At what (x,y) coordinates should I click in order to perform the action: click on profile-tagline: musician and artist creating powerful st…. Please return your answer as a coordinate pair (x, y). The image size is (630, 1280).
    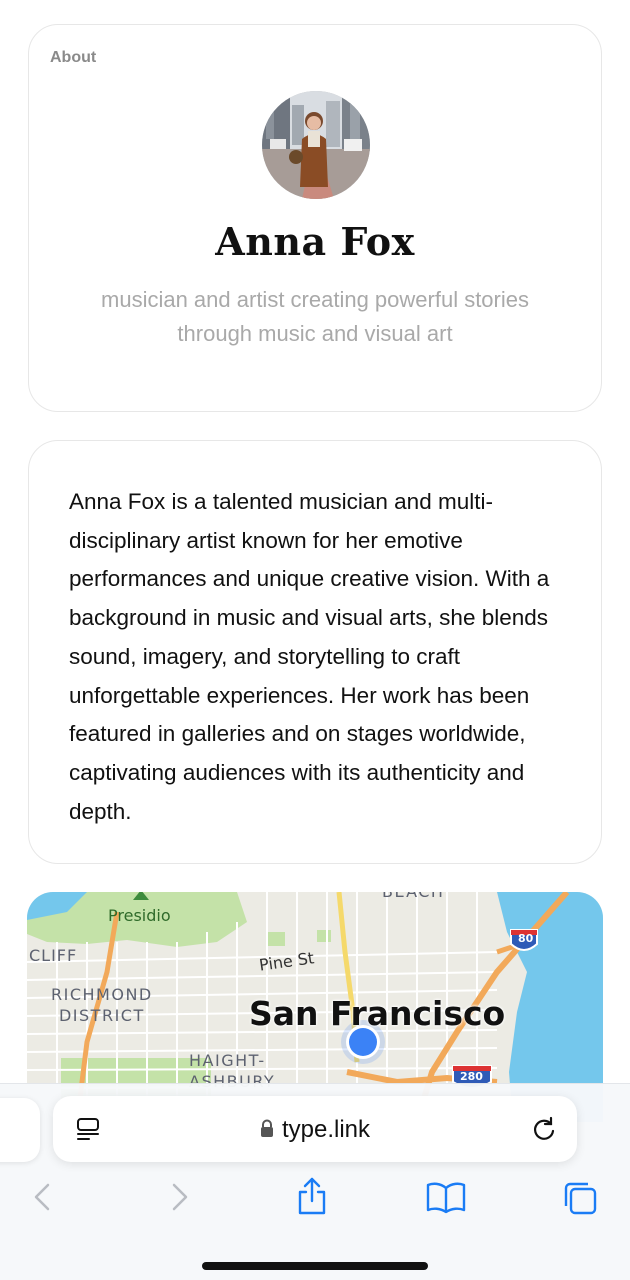
    Looking at the image, I should click on (315, 316).